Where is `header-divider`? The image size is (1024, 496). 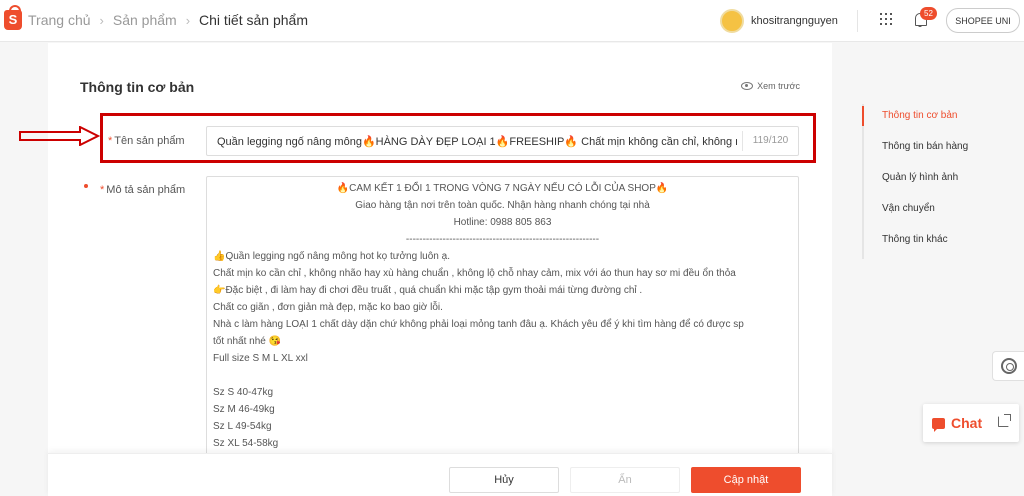 header-divider is located at coordinates (857, 21).